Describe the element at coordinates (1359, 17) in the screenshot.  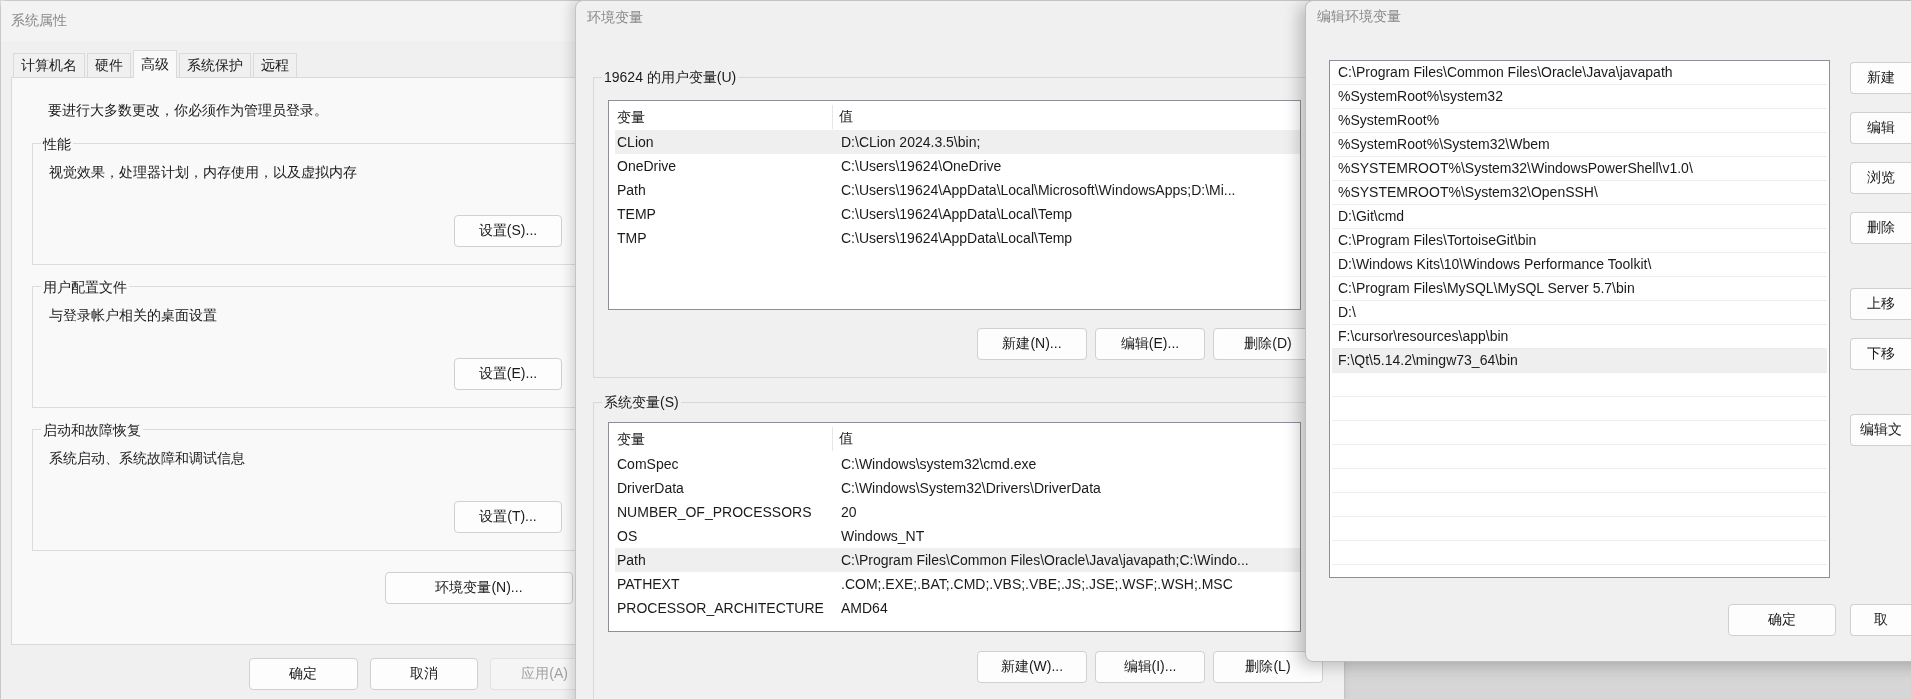
I see `window-title: 编辑环境变量` at that location.